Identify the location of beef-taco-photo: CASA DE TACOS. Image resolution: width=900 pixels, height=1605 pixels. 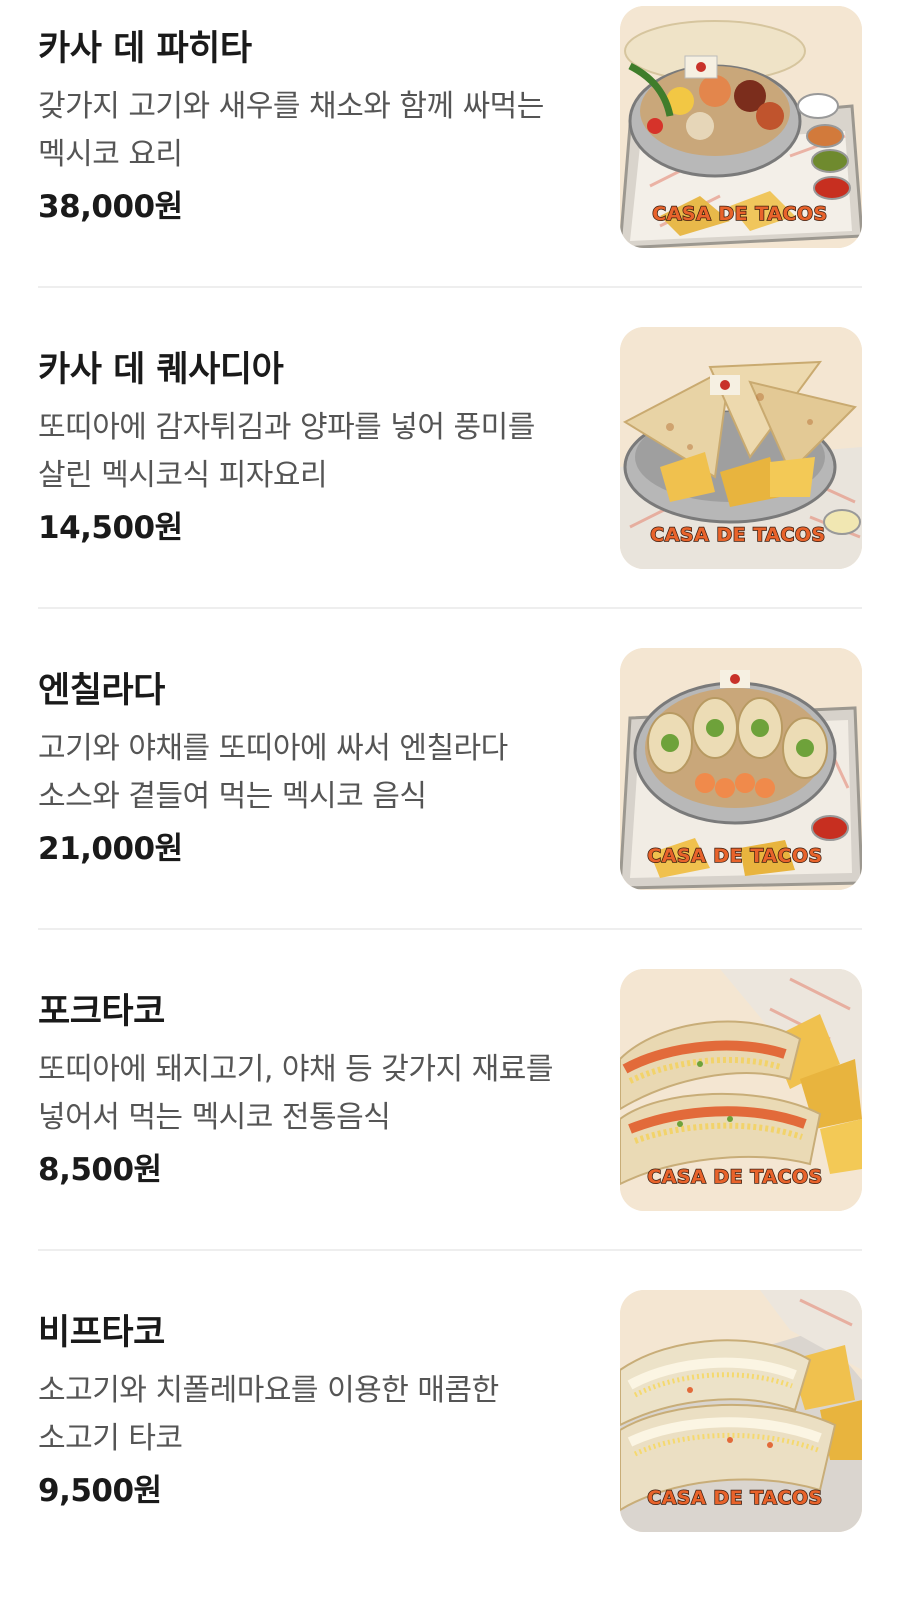
(741, 1411).